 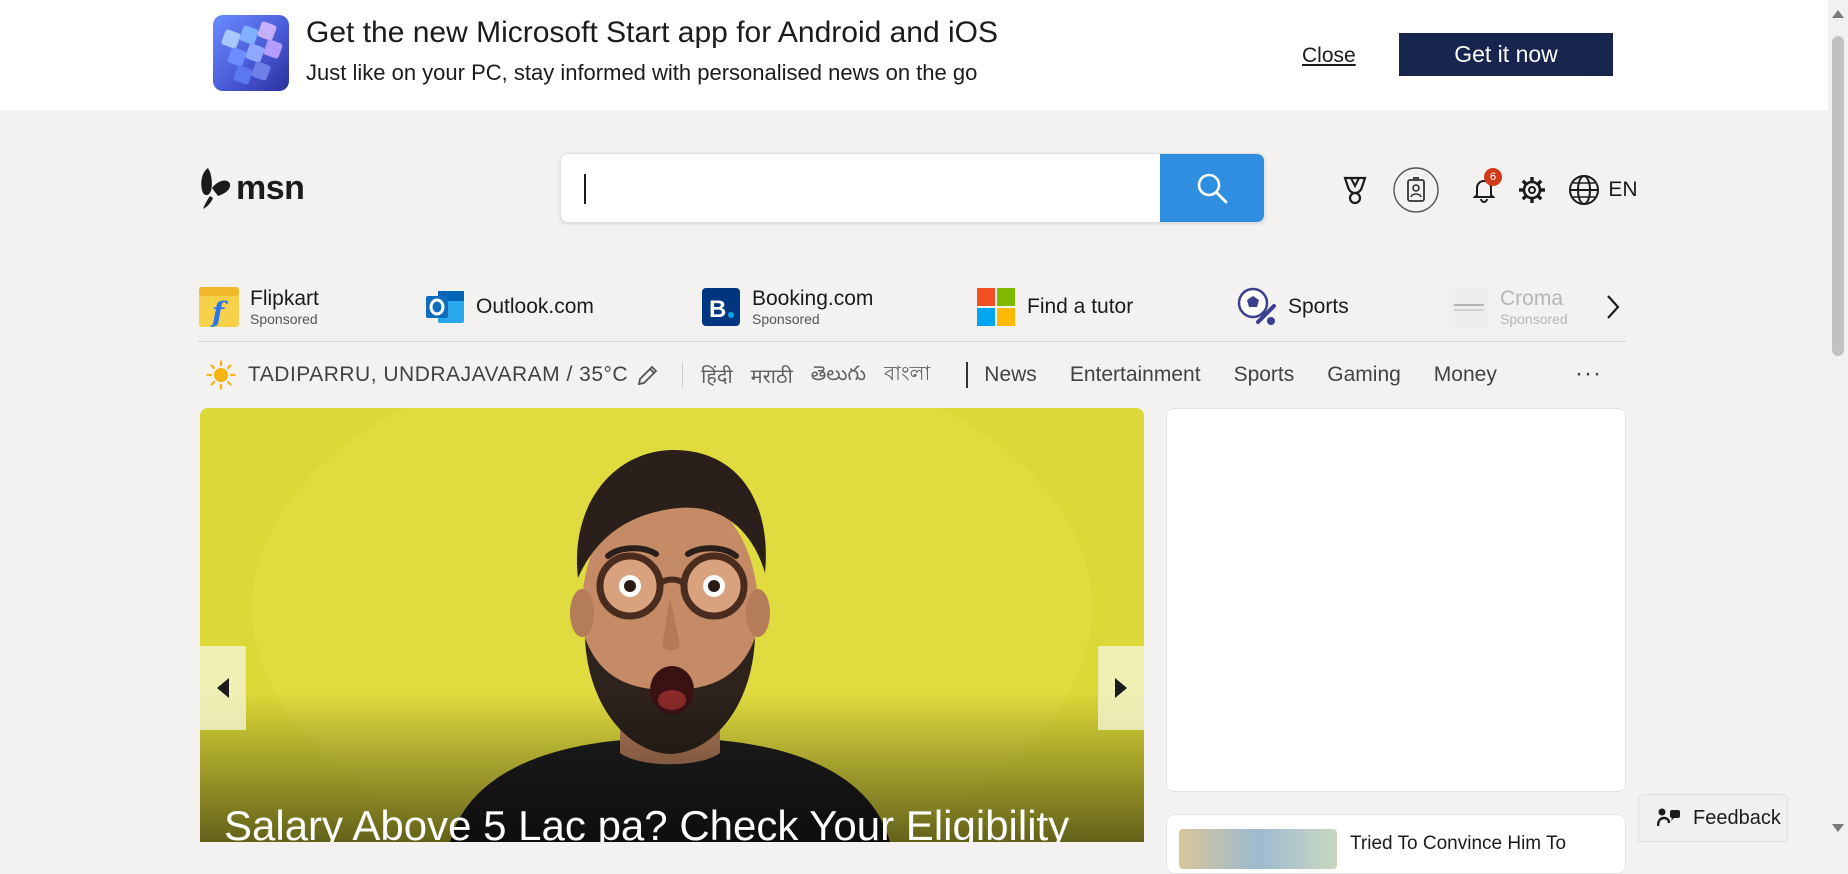 I want to click on shortcut-label: Find a tutor, so click(x=1080, y=306).